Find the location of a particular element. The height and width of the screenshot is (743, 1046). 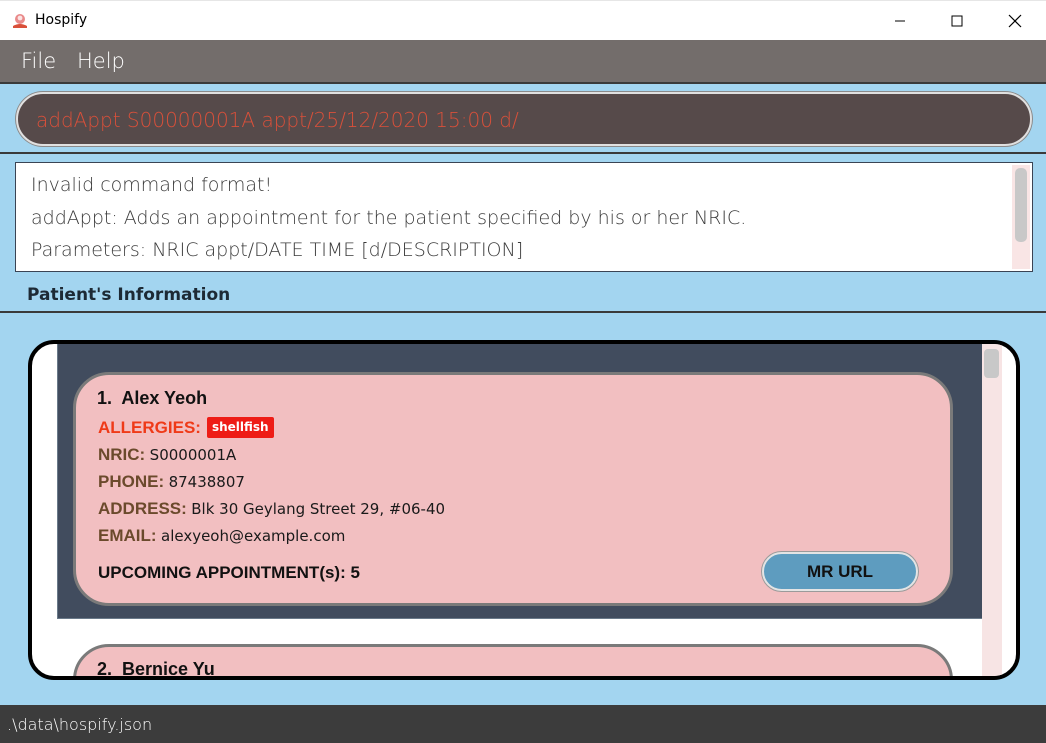

address-value: Blk 30 Geylang Street 29, #06-40 is located at coordinates (318, 509).